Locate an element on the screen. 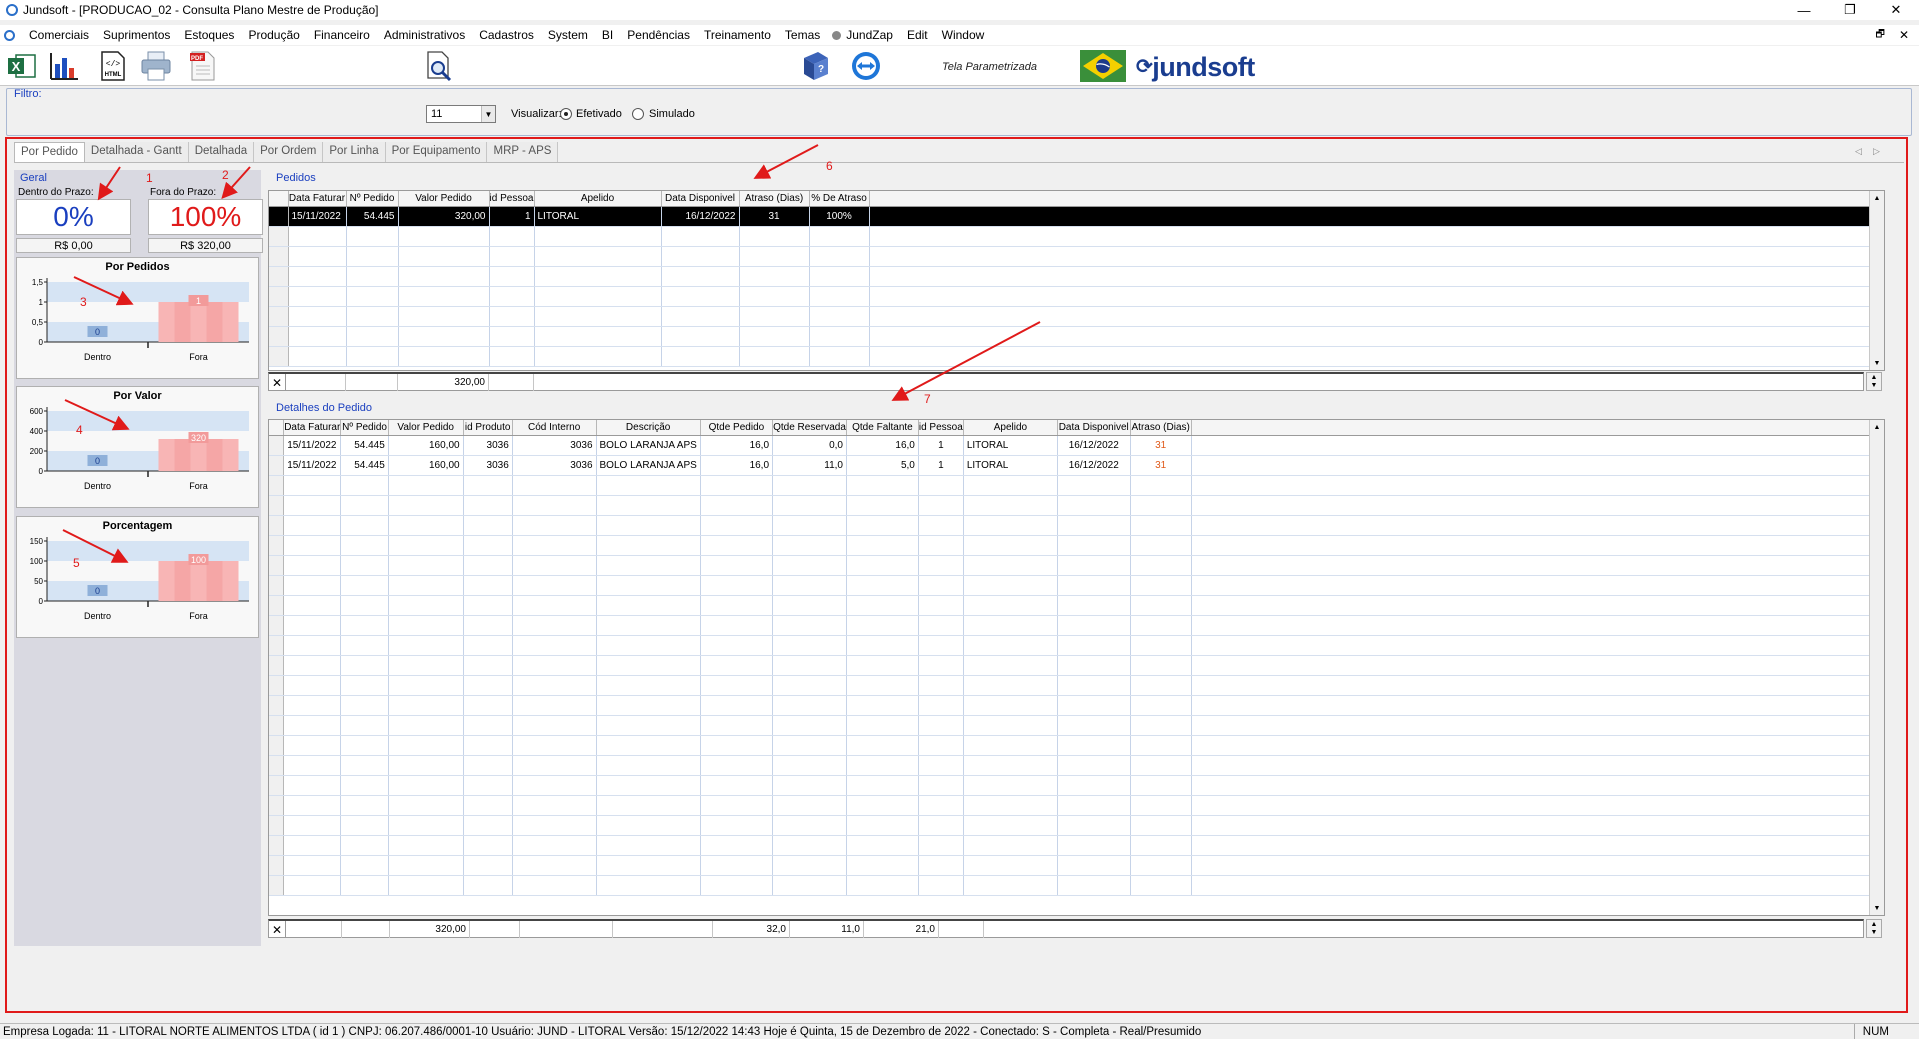  menu-treinamento: Treinamento is located at coordinates (737, 35).